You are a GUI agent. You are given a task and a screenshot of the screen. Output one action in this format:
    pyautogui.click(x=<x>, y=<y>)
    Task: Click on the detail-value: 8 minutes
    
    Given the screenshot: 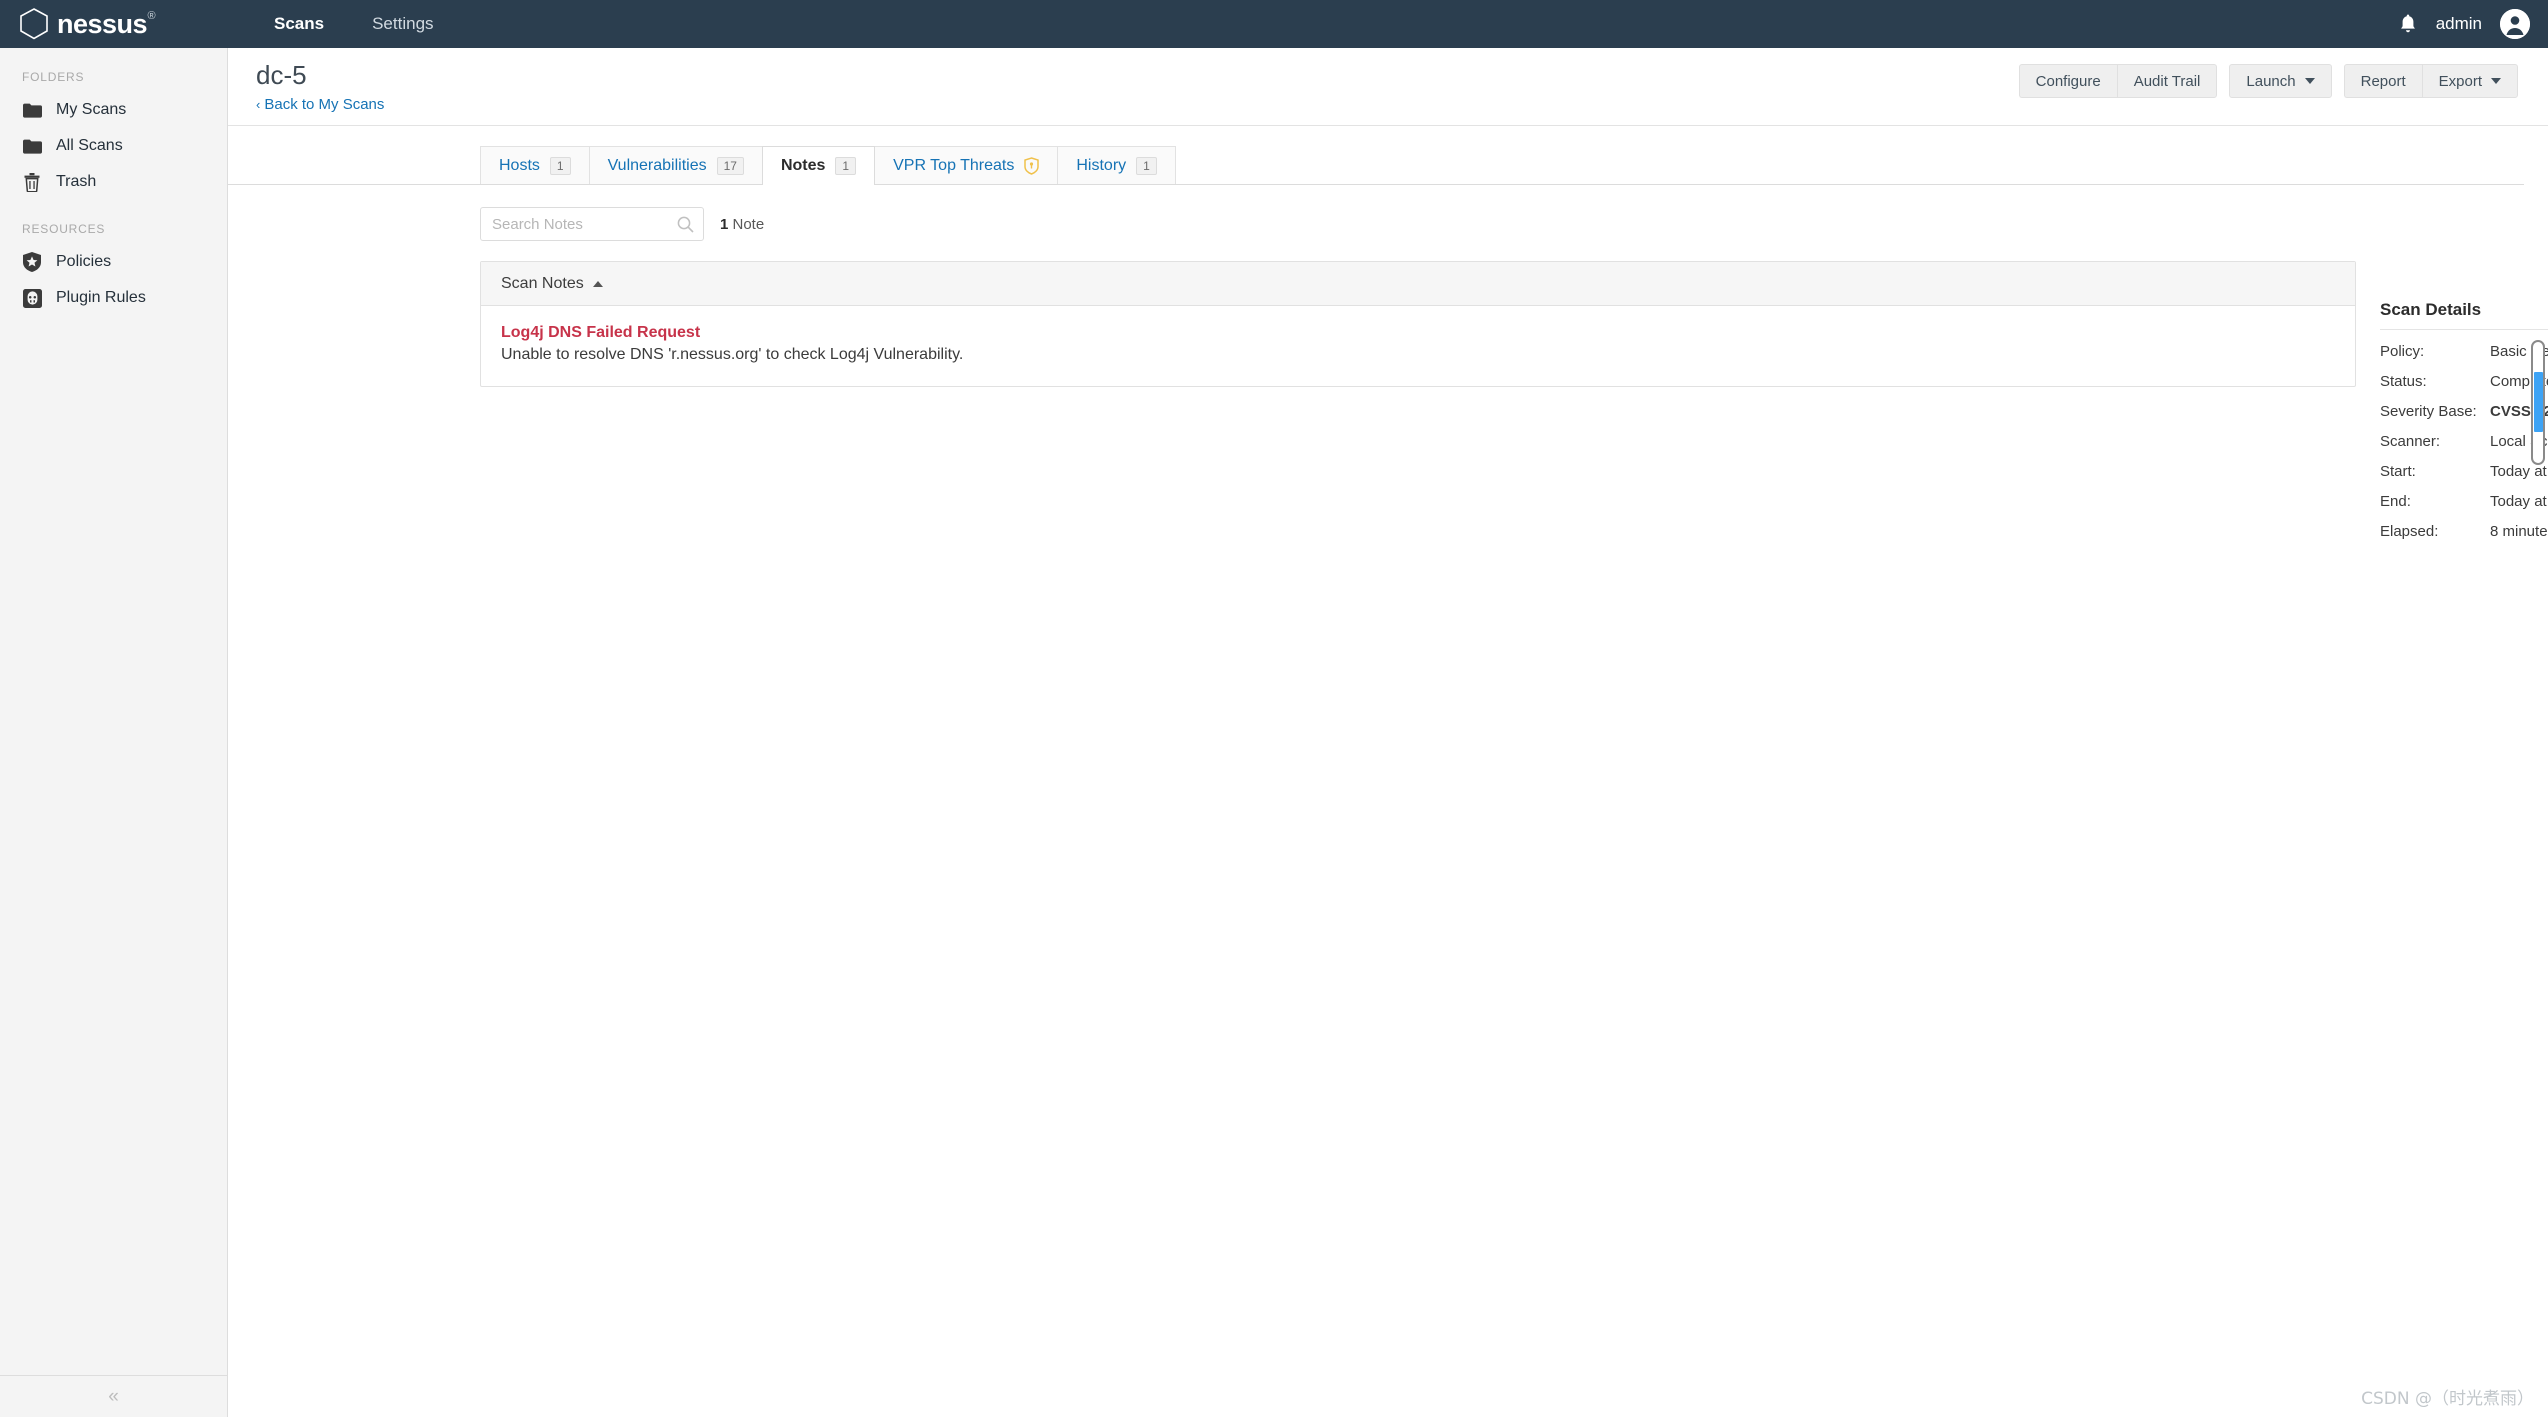 What is the action you would take?
    pyautogui.click(x=2519, y=531)
    